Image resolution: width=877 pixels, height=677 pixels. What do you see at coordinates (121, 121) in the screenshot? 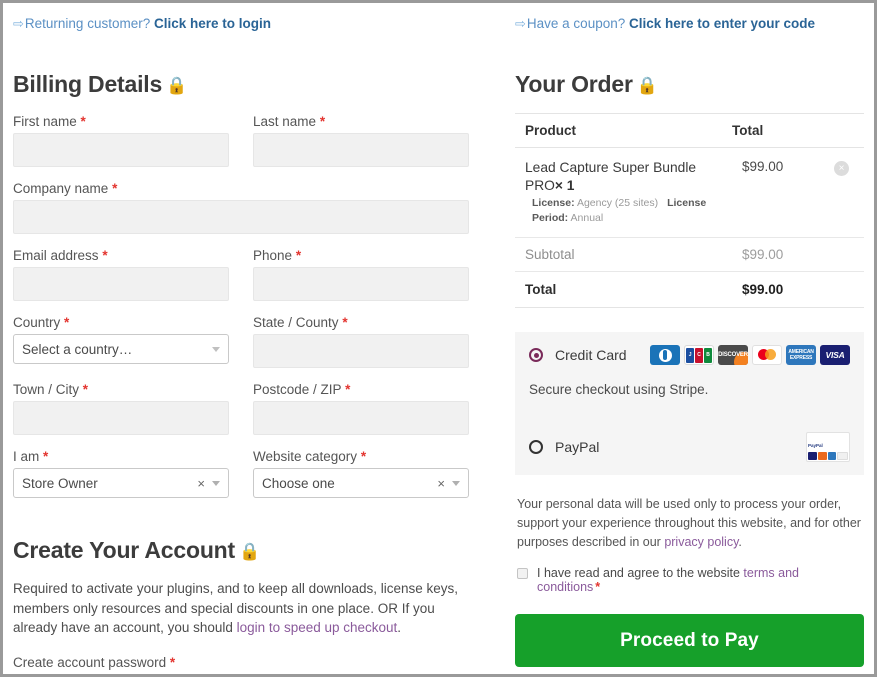
I see `first-name-label: First name *` at bounding box center [121, 121].